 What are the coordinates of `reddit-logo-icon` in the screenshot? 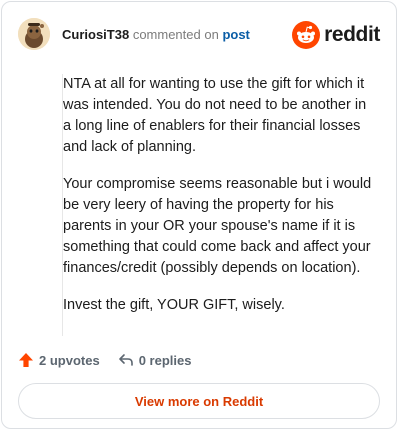 It's located at (306, 35).